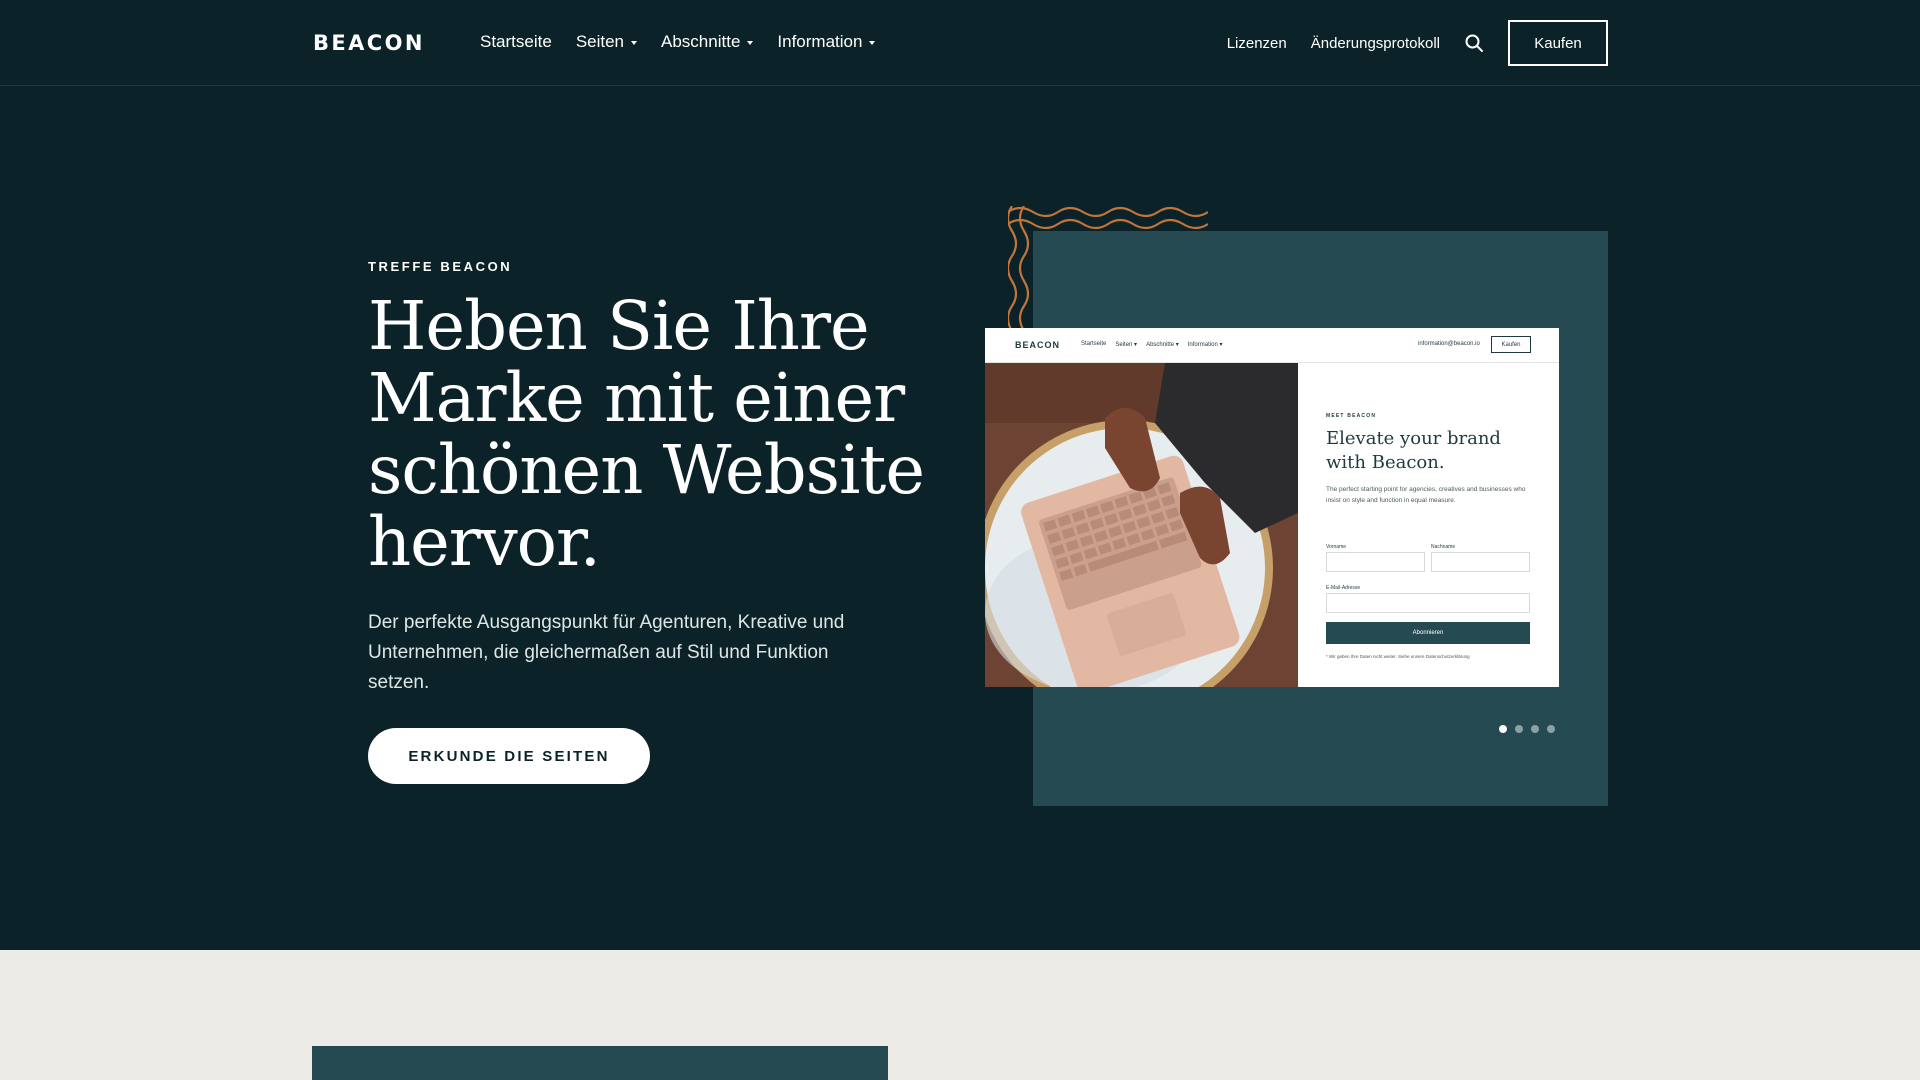  What do you see at coordinates (1449, 344) in the screenshot?
I see `preview-email: information@beacon.io` at bounding box center [1449, 344].